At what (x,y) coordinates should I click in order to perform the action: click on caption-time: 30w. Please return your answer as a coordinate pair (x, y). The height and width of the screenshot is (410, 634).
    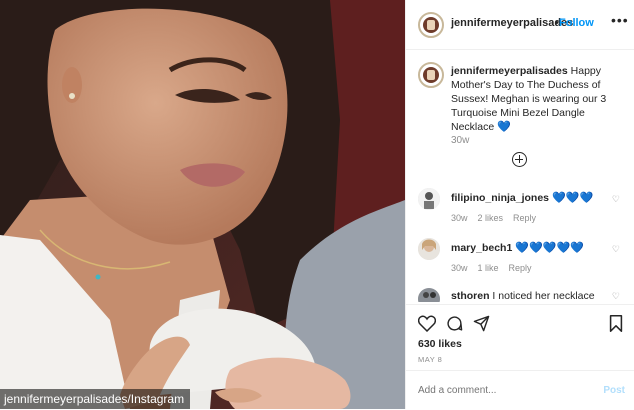
    Looking at the image, I should click on (460, 140).